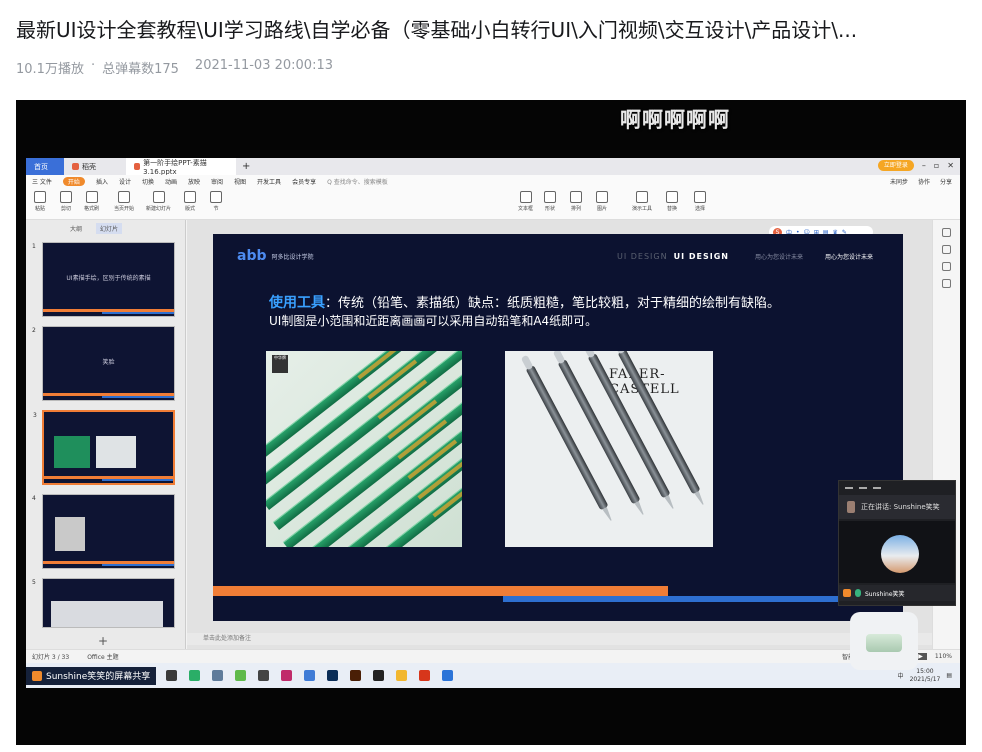  I want to click on menu-transition: 切换, so click(148, 181).